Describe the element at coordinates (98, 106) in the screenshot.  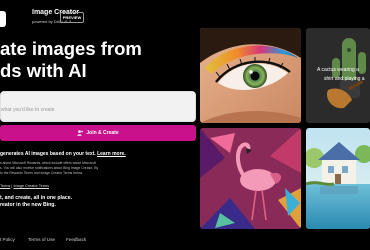
I see `prompt-input` at that location.